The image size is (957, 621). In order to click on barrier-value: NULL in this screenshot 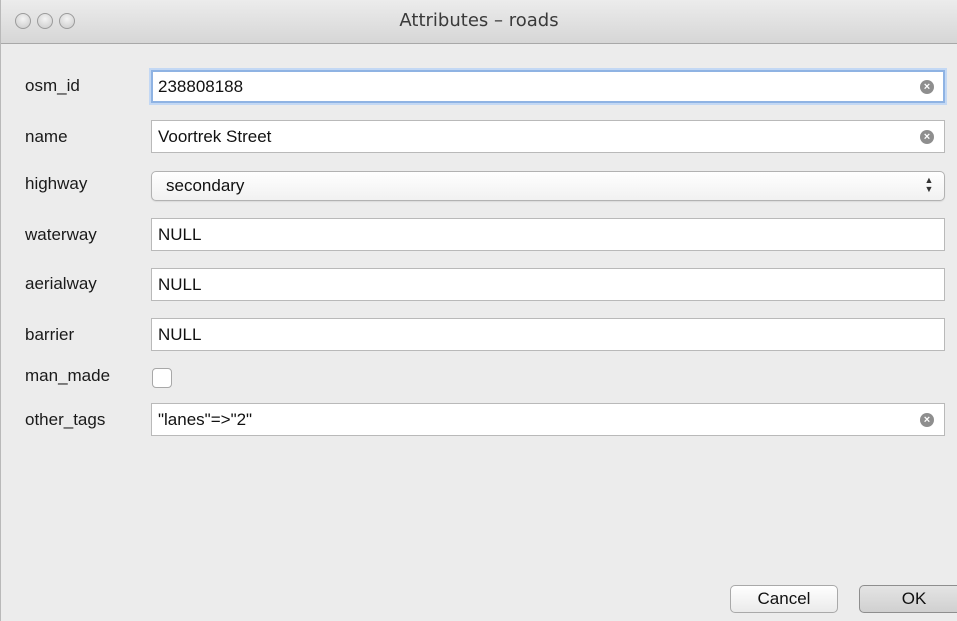, I will do `click(180, 334)`.